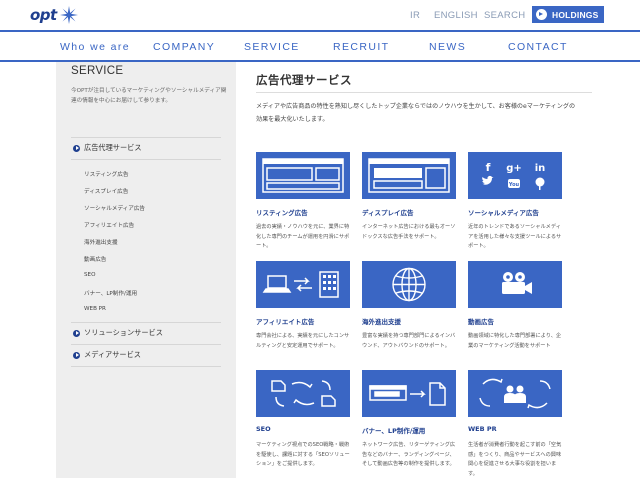  What do you see at coordinates (514, 168) in the screenshot?
I see `svg-text: g+` at bounding box center [514, 168].